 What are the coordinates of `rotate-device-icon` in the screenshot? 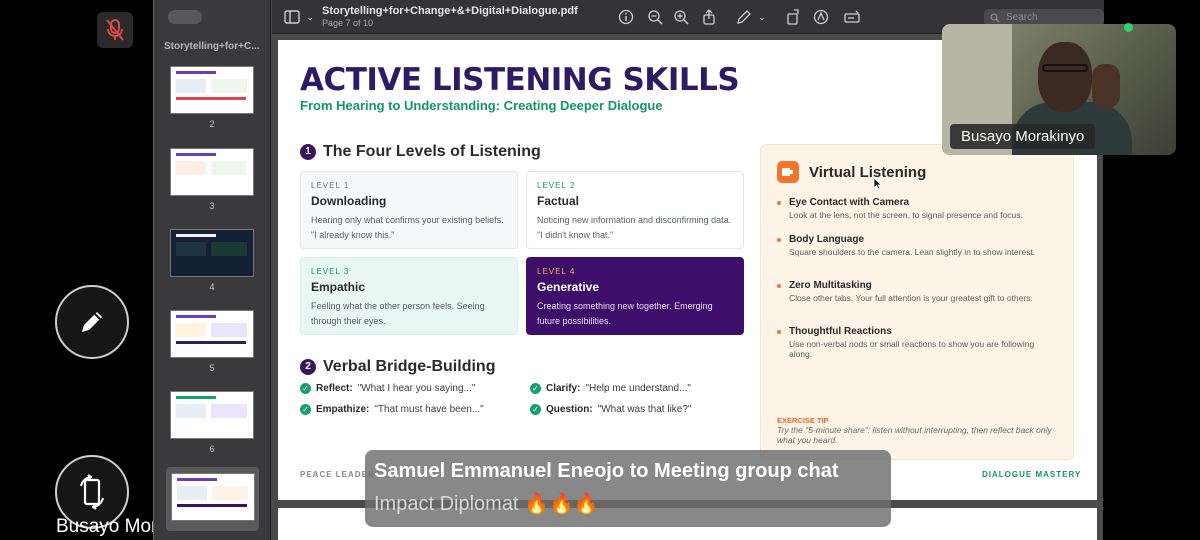 It's located at (92, 492).